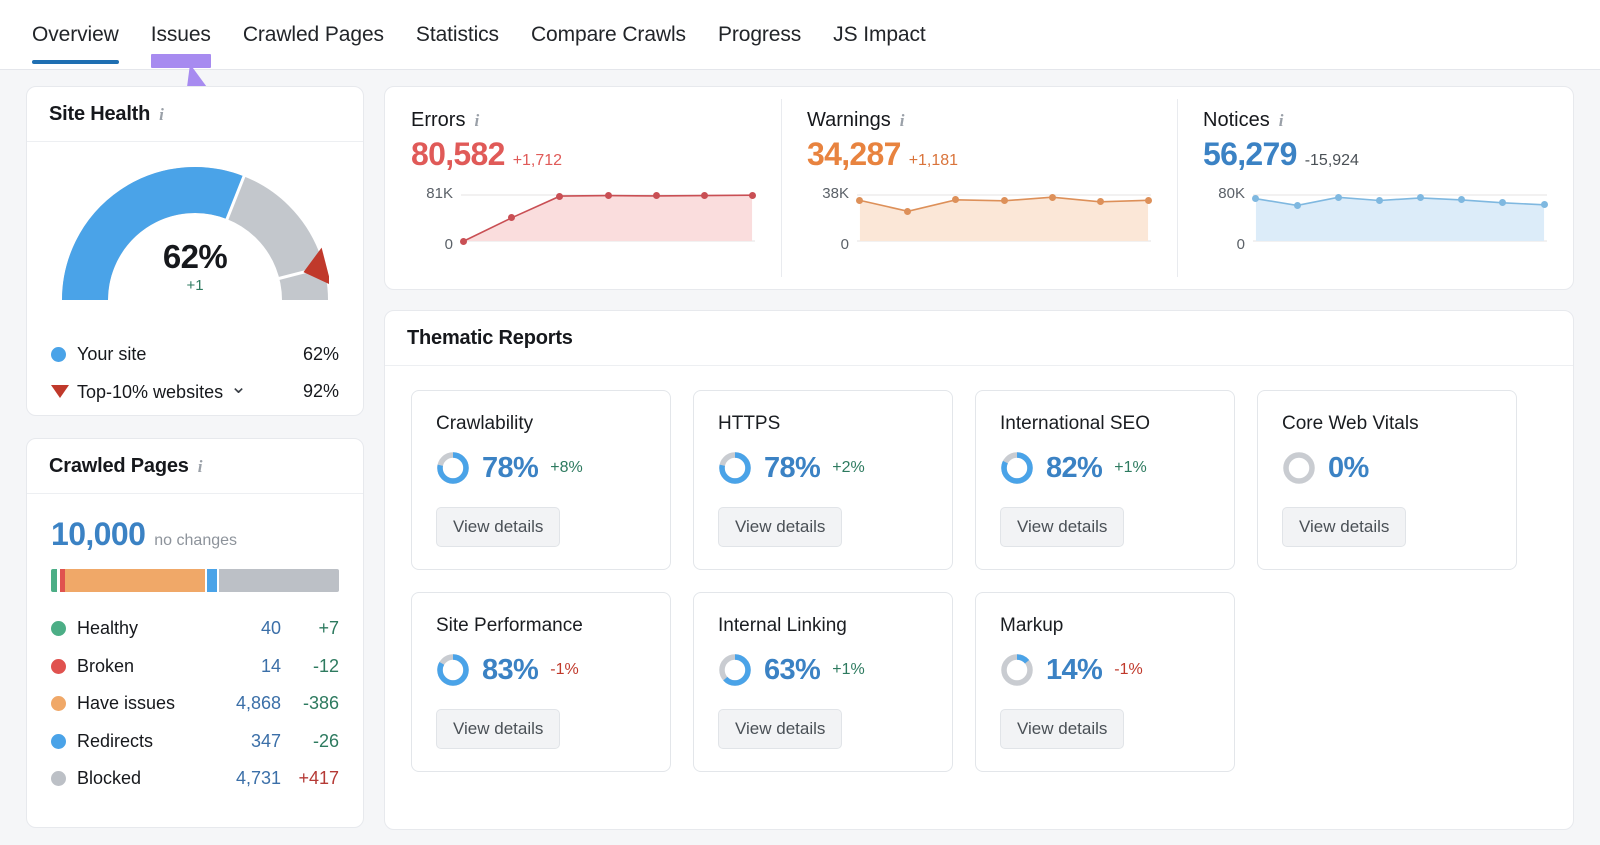 Image resolution: width=1600 pixels, height=845 pixels. I want to click on axis-tick-top: 81K, so click(439, 193).